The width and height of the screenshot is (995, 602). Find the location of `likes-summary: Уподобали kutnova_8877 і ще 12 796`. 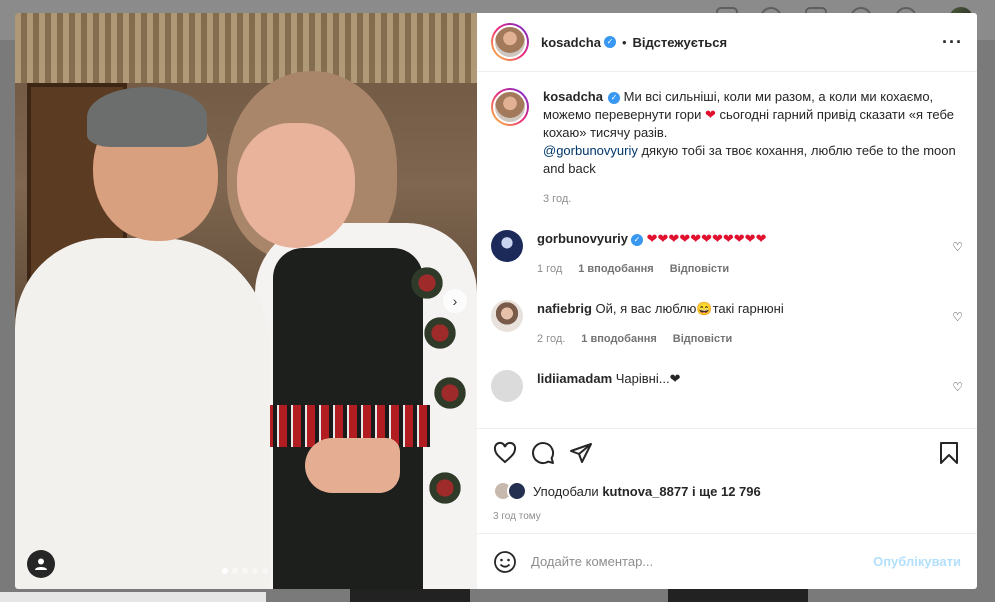

likes-summary: Уподобали kutnova_8877 і ще 12 796 is located at coordinates (727, 491).